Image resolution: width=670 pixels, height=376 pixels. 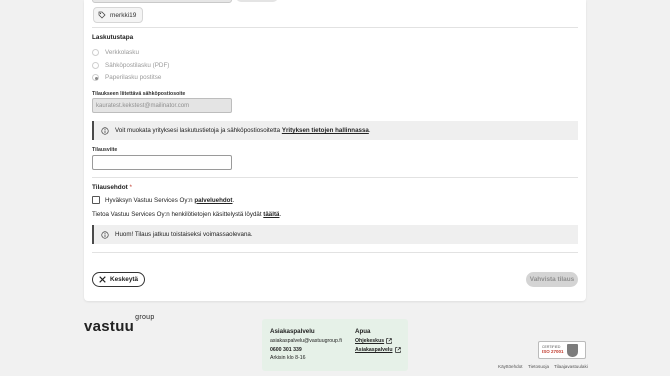 What do you see at coordinates (102, 15) in the screenshot?
I see `tag-icon` at bounding box center [102, 15].